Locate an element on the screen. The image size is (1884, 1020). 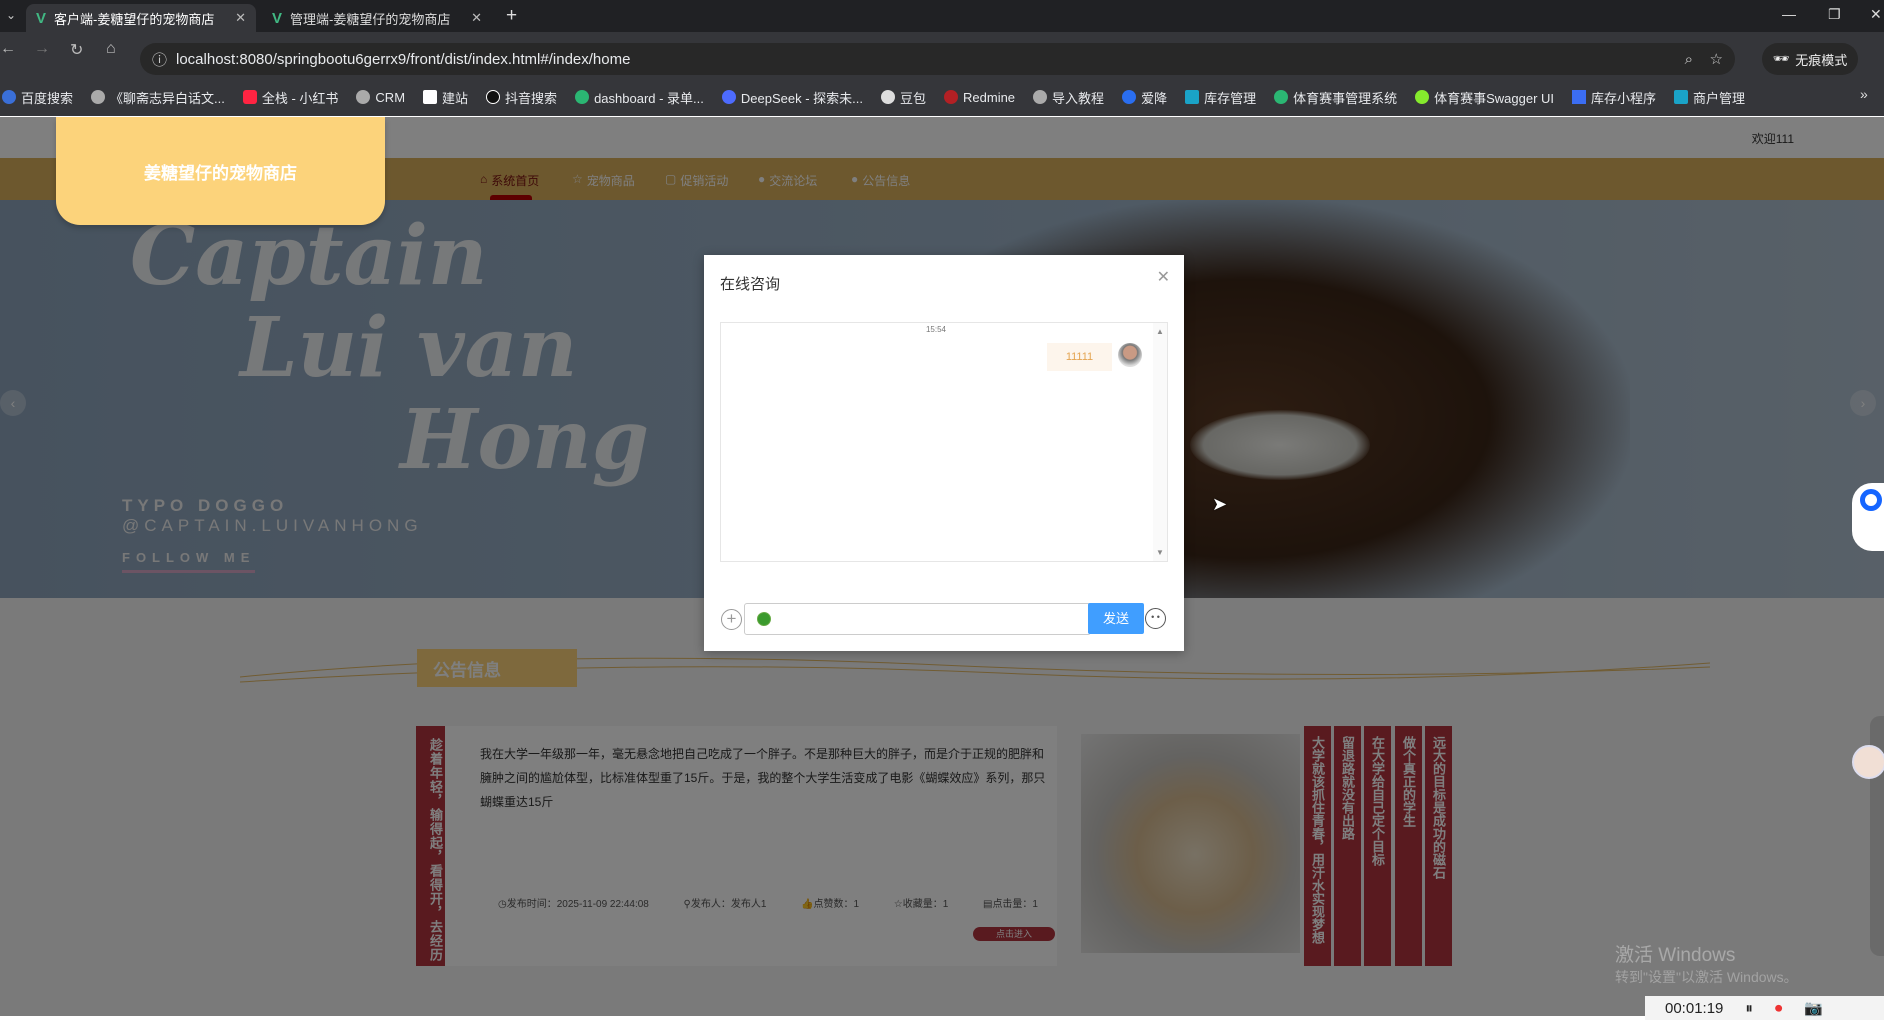
tab-client: V 客户端-姜糖望仔的宠物商店 ✕ is located at coordinates (141, 18).